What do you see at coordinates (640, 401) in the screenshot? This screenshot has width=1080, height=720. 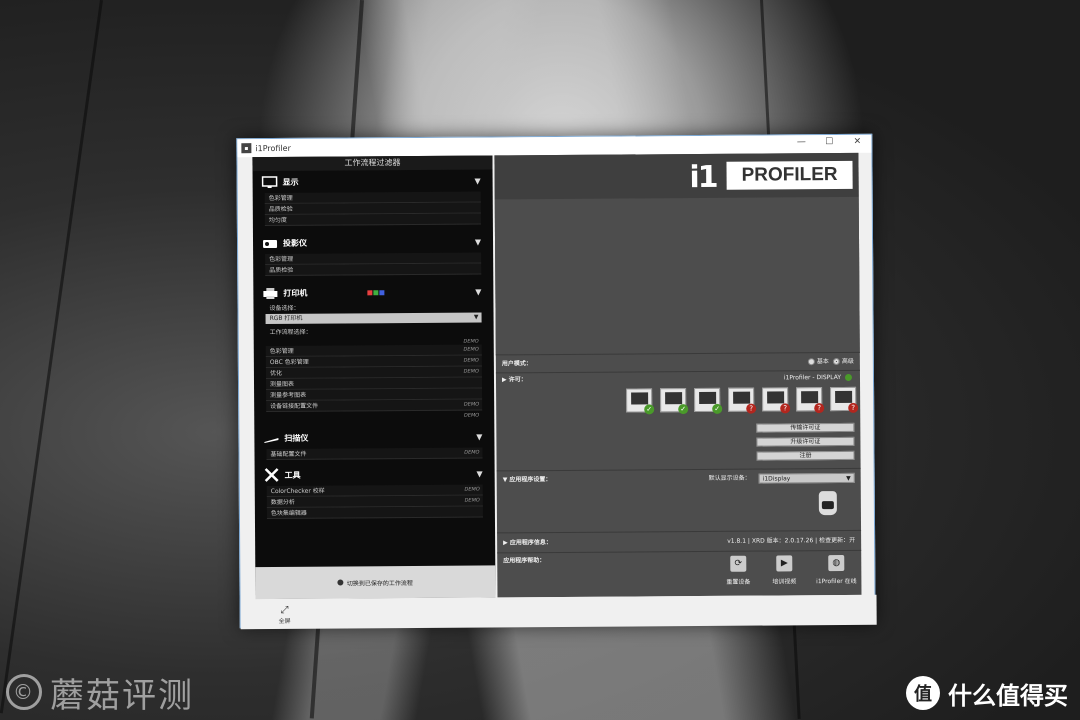 I see `display-license-icon: ✓` at bounding box center [640, 401].